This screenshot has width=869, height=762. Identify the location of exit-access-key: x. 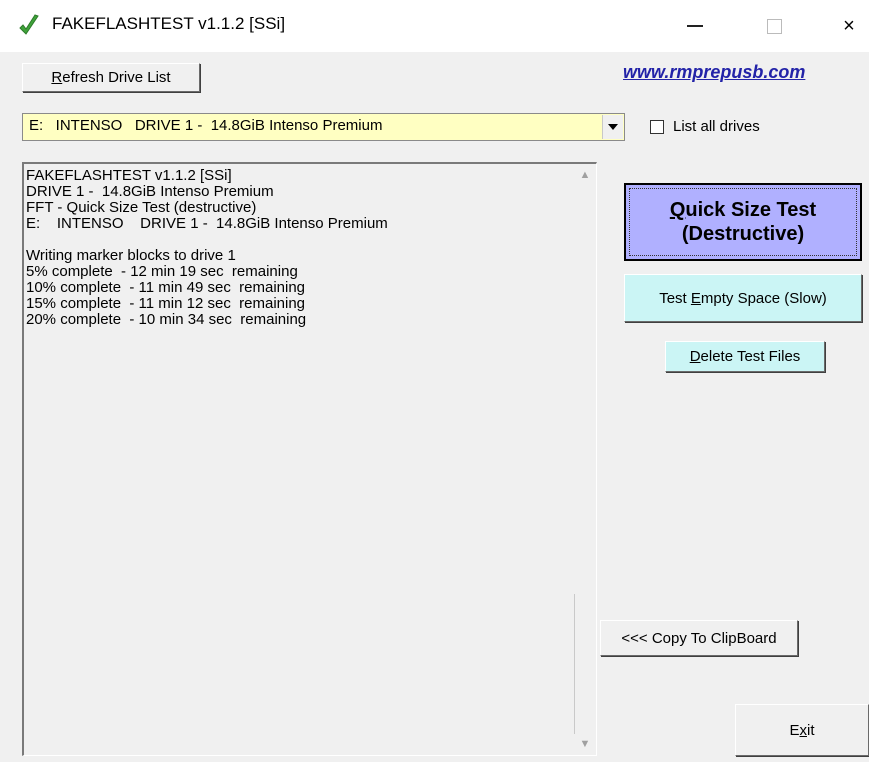
(803, 730).